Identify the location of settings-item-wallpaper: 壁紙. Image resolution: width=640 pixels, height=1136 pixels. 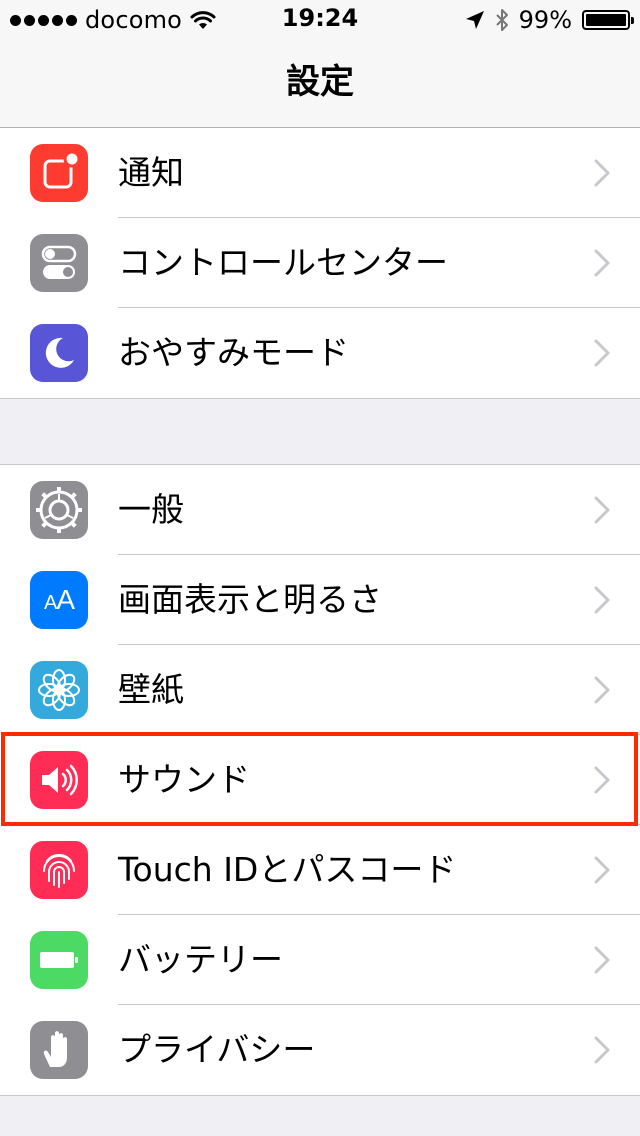
(320, 690).